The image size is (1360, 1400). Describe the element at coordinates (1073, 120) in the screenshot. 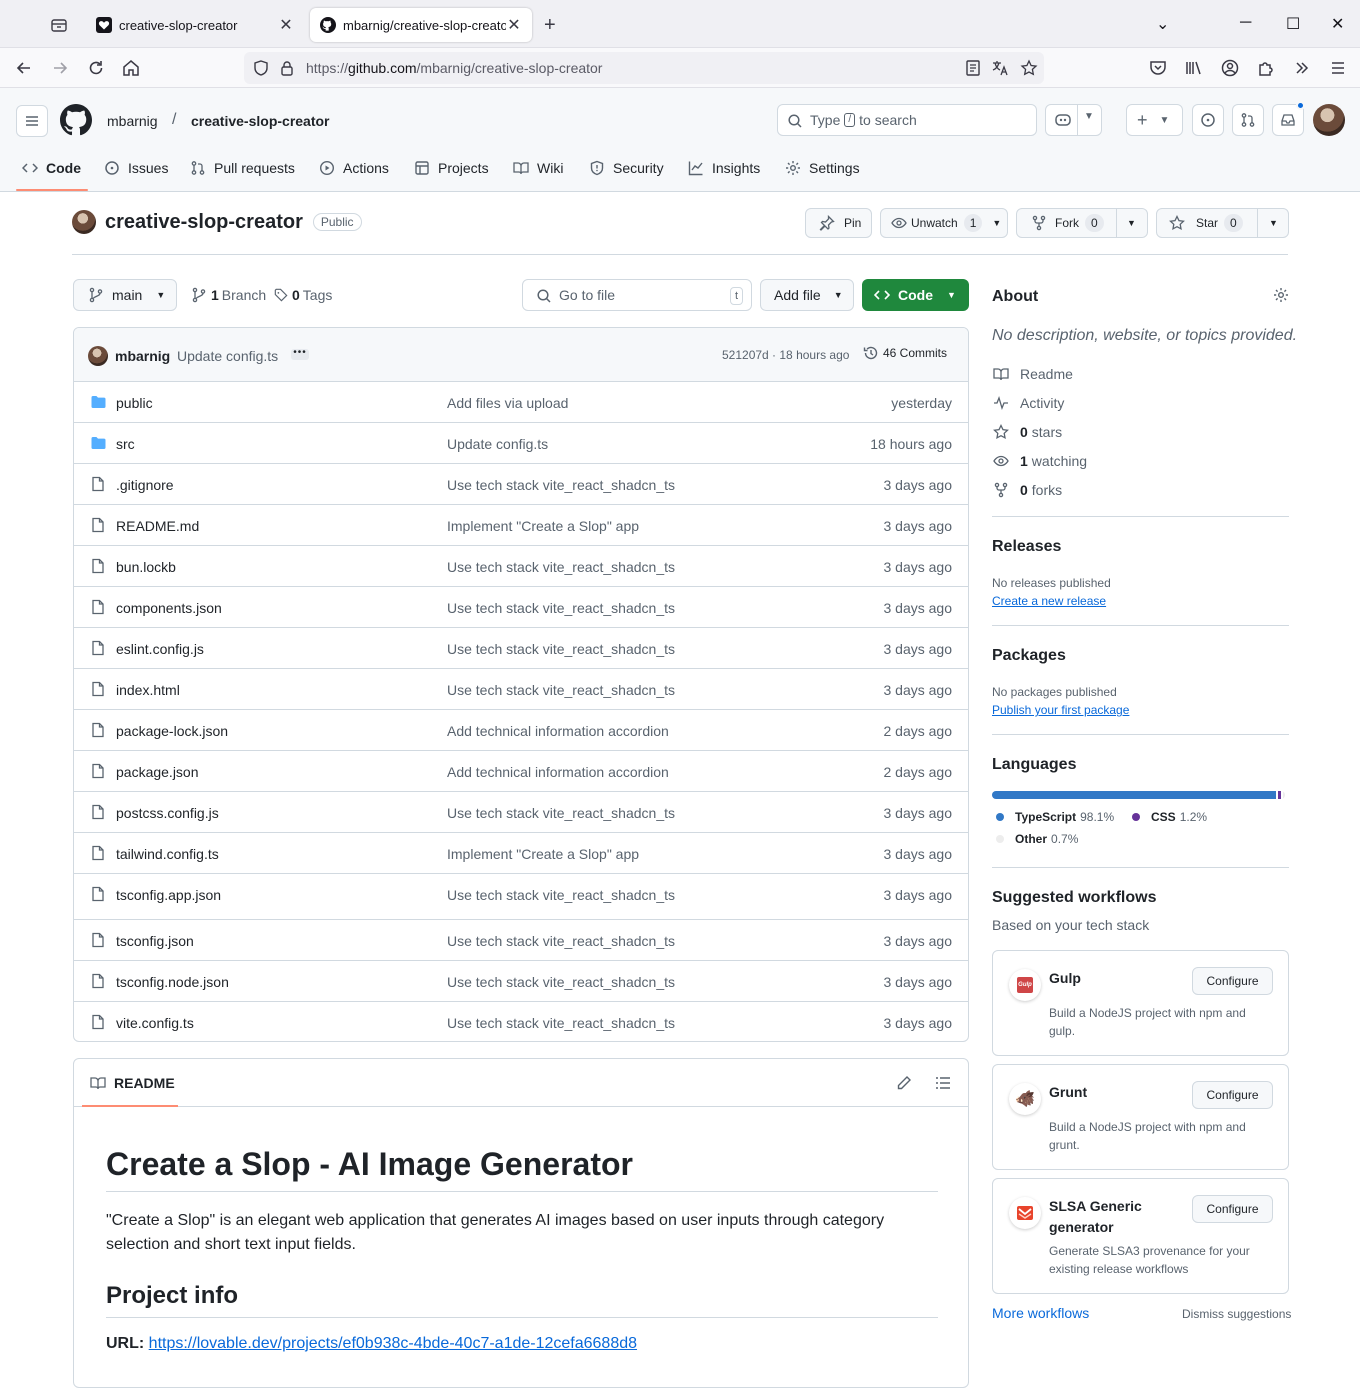

I see `copilot-button: ▼` at that location.